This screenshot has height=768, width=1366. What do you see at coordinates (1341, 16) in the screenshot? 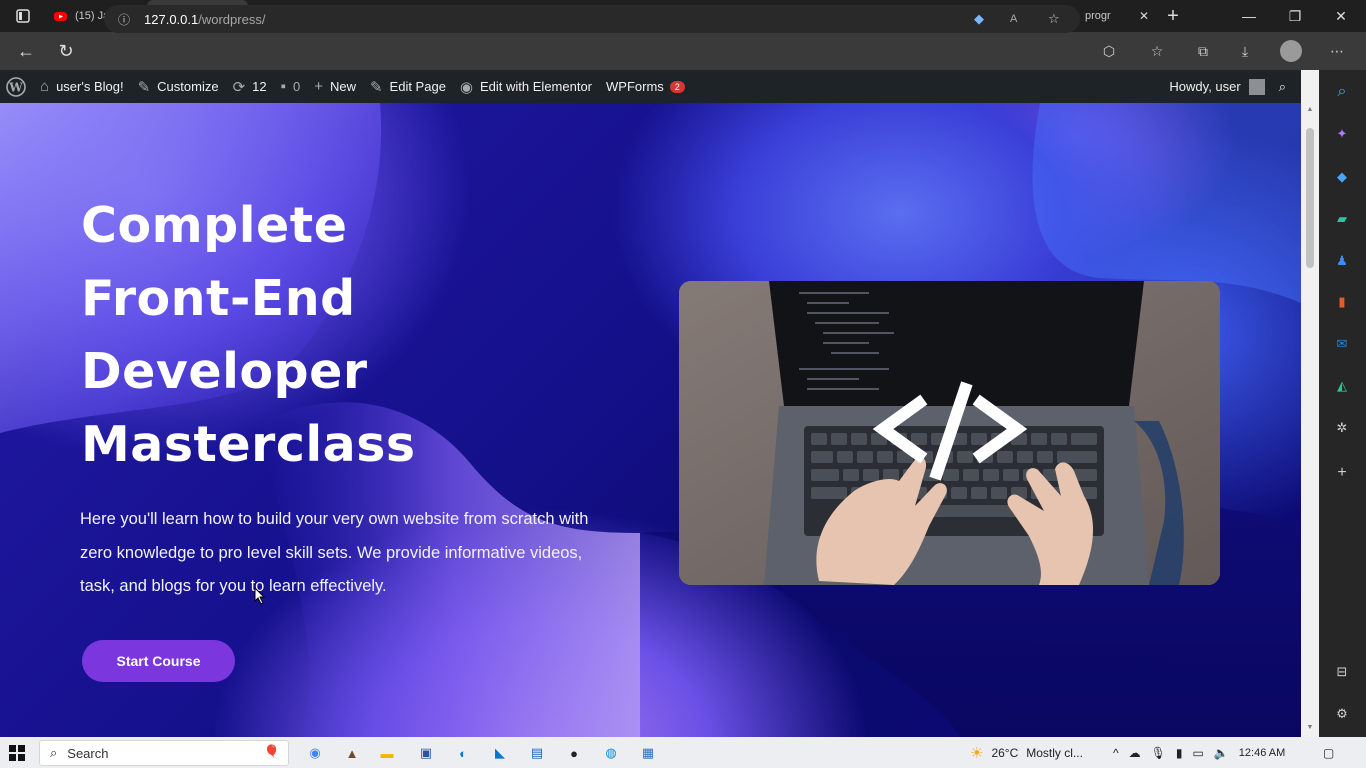
I see `close-window-icon: ✕` at bounding box center [1341, 16].